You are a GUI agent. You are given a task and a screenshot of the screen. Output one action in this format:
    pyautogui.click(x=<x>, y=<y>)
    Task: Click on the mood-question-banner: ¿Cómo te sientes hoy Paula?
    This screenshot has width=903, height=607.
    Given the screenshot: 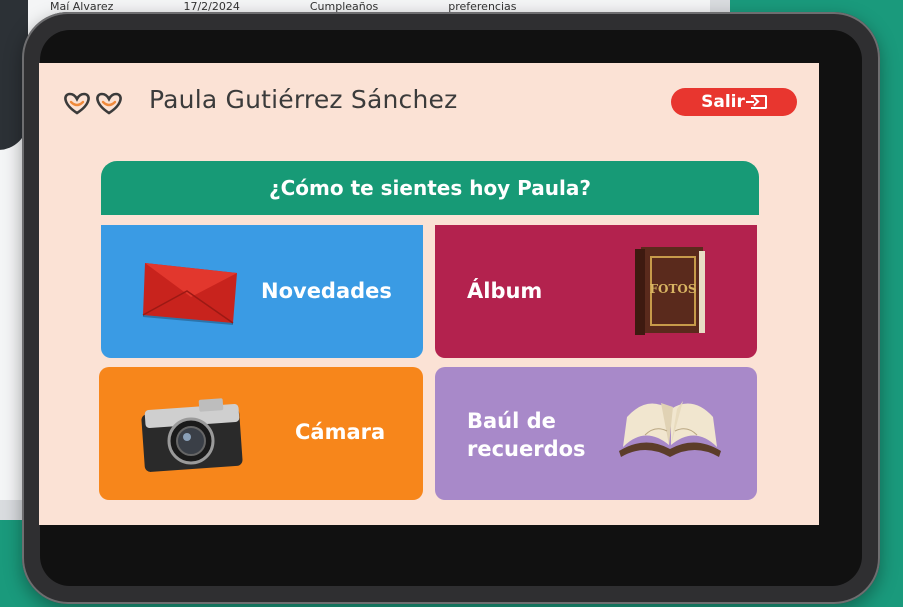 What is the action you would take?
    pyautogui.click(x=430, y=188)
    